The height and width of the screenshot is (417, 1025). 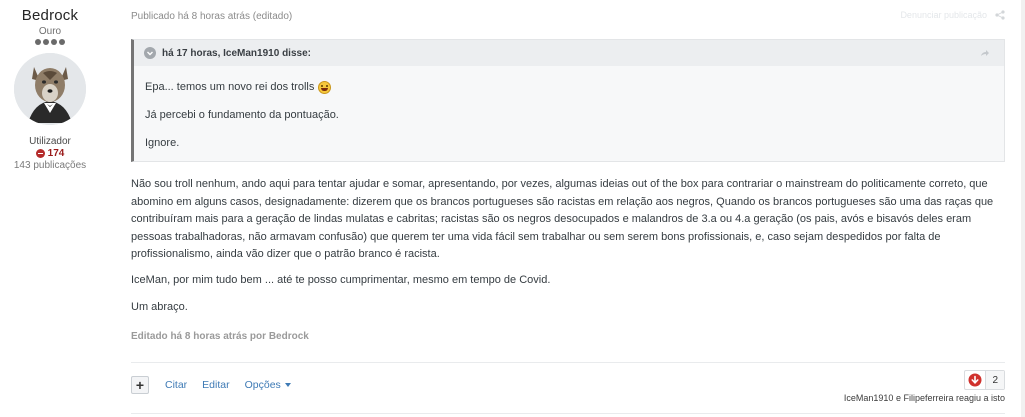 What do you see at coordinates (568, 17) in the screenshot?
I see `post-timestamp: Publicado há 8 horas atrás (editado)` at bounding box center [568, 17].